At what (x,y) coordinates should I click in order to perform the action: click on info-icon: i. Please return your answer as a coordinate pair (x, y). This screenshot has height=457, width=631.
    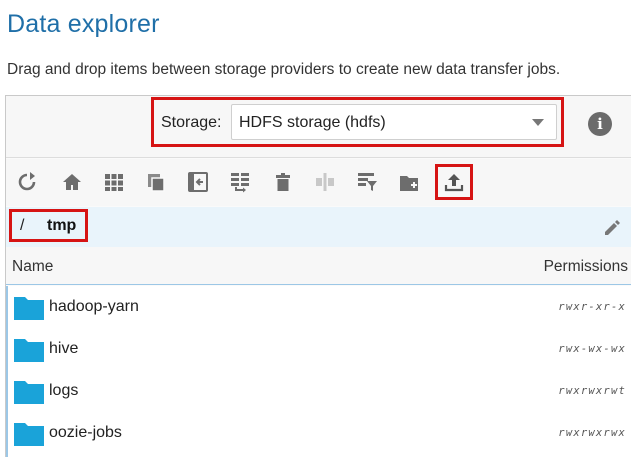
    Looking at the image, I should click on (600, 124).